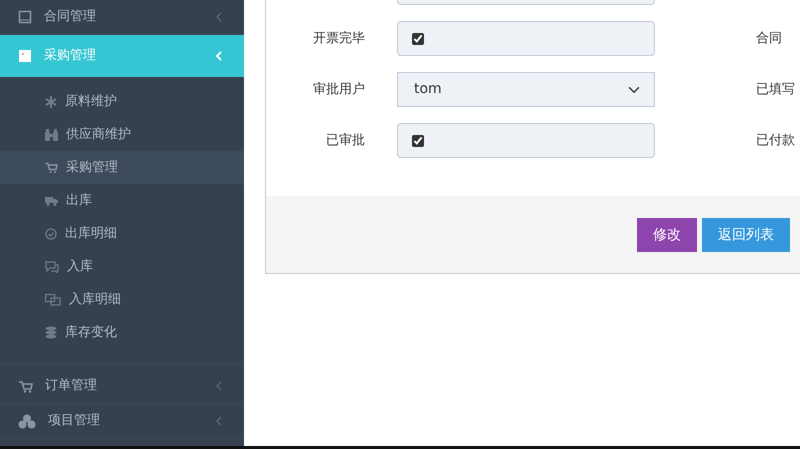 The width and height of the screenshot is (800, 449). Describe the element at coordinates (122, 266) in the screenshot. I see `submenu-item: 入库` at that location.